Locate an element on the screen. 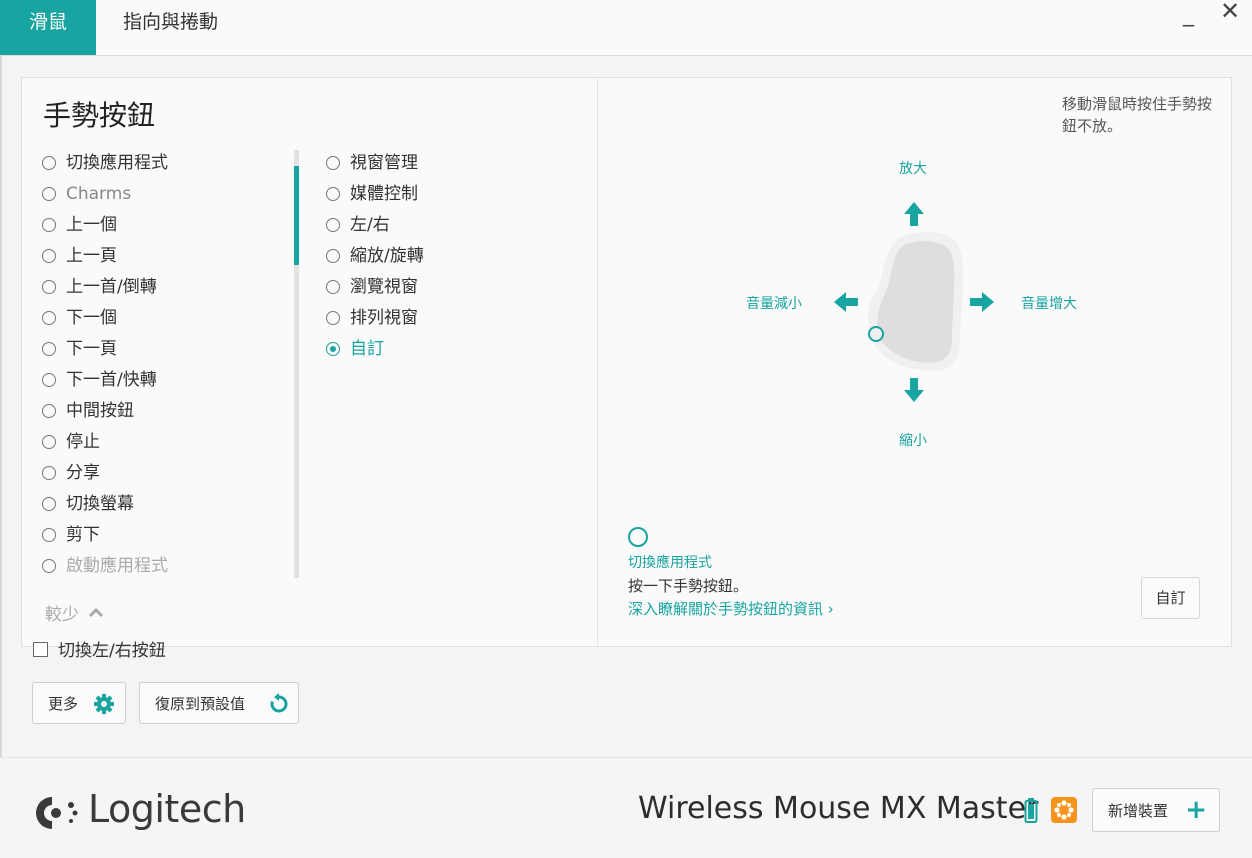 The height and width of the screenshot is (858, 1252). gesture-button-icon is located at coordinates (876, 334).